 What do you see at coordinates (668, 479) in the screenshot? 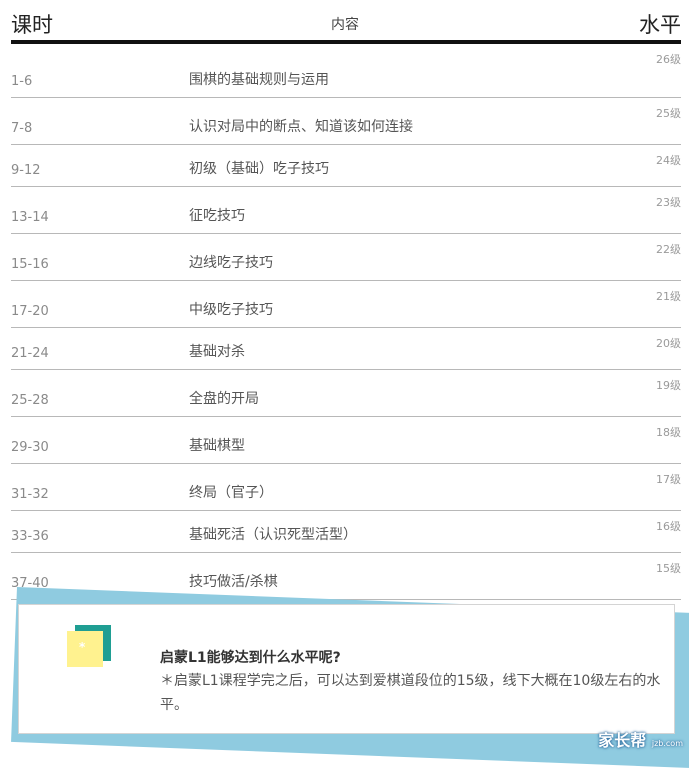
I see `level-cell: 17级` at bounding box center [668, 479].